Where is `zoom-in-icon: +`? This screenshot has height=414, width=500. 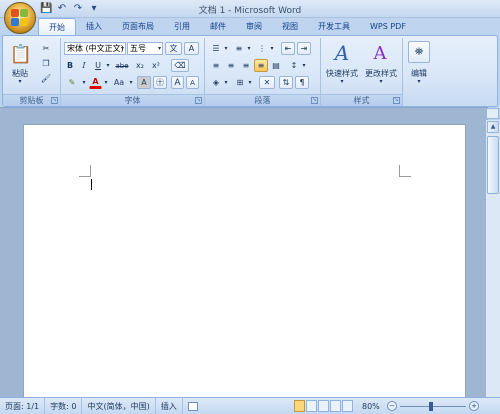
zoom-in-icon: + is located at coordinates (474, 406).